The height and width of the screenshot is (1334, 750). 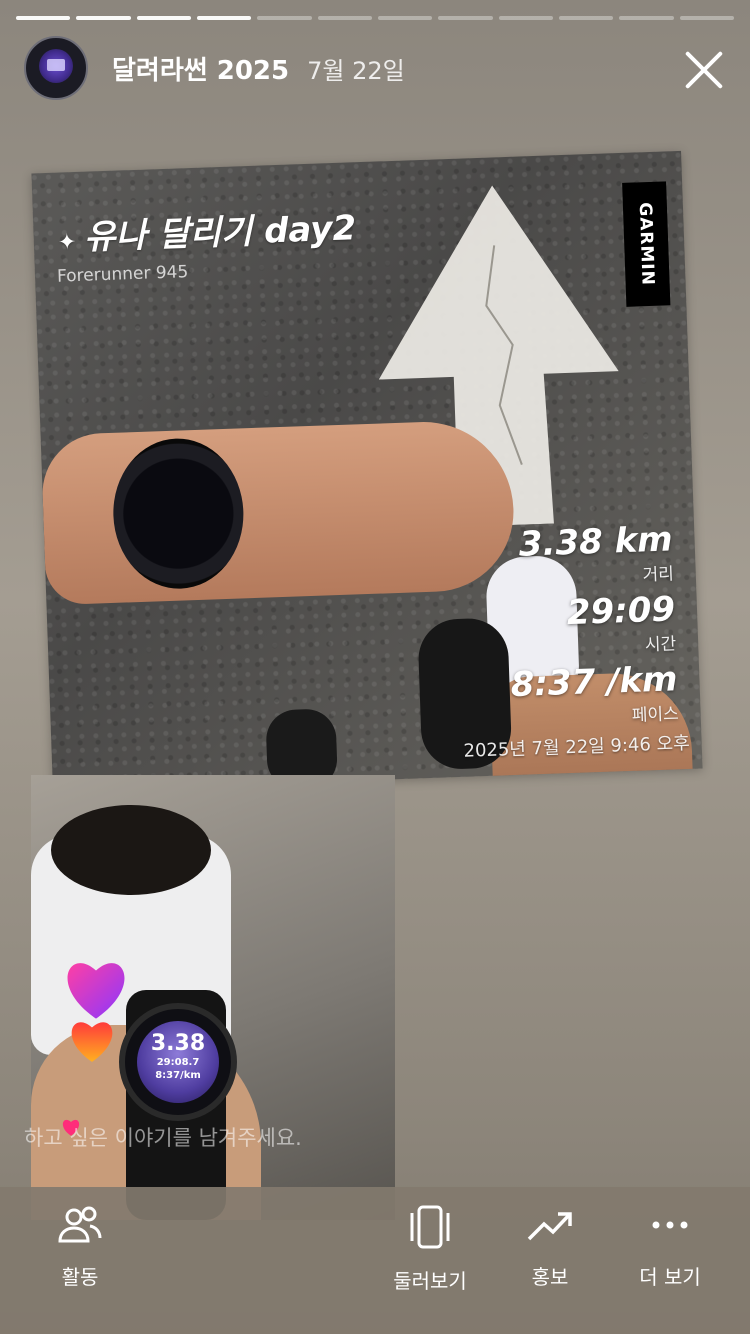 I want to click on promote-button: 홍보, so click(x=550, y=1247).